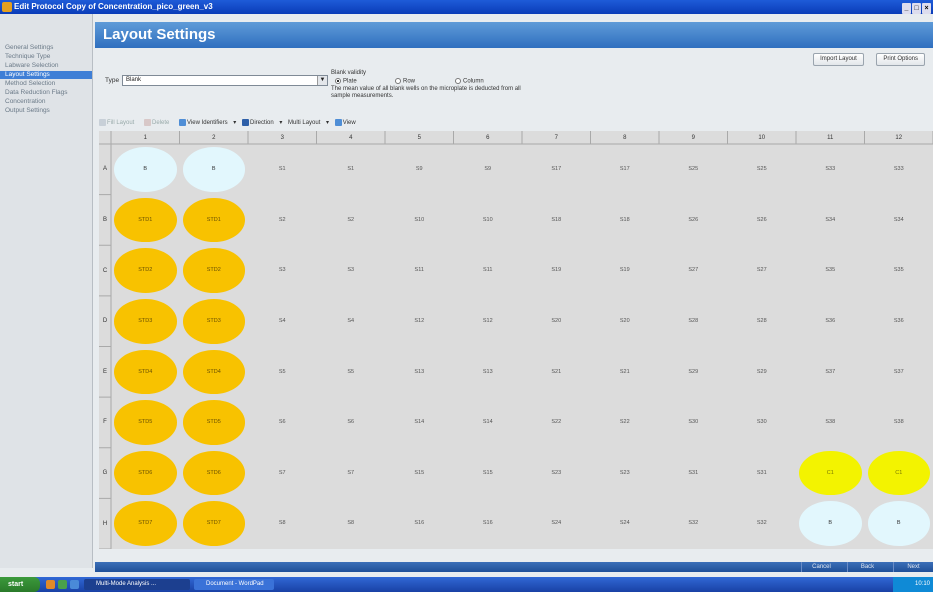 The height and width of the screenshot is (592, 933). I want to click on plate-well: S24, so click(556, 523).